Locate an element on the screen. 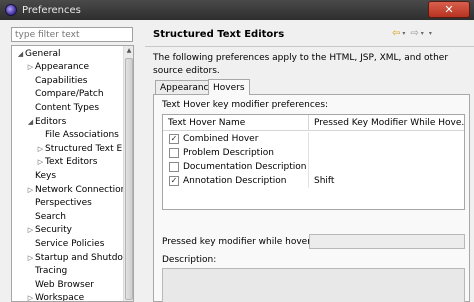 This screenshot has width=474, height=302. sidebar-item: Keys is located at coordinates (41, 175).